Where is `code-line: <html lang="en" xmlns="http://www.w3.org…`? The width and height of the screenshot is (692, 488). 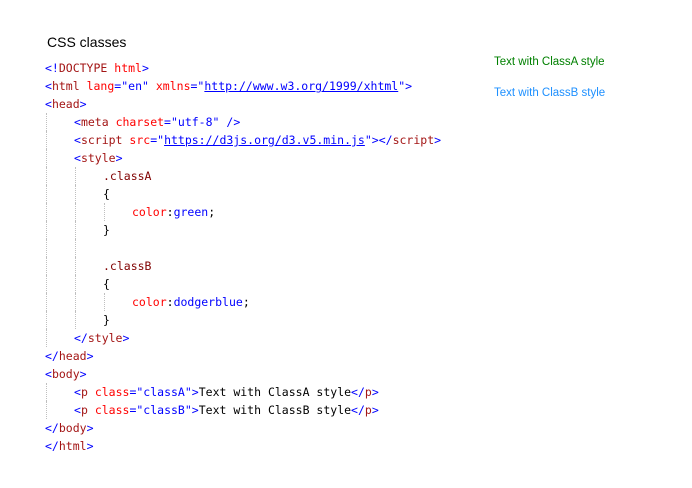
code-line: <html lang="en" xmlns="http://www.w3.org… is located at coordinates (265, 86).